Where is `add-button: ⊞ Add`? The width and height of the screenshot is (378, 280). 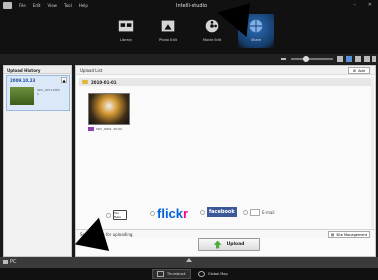
add-button: ⊞ Add is located at coordinates (359, 70).